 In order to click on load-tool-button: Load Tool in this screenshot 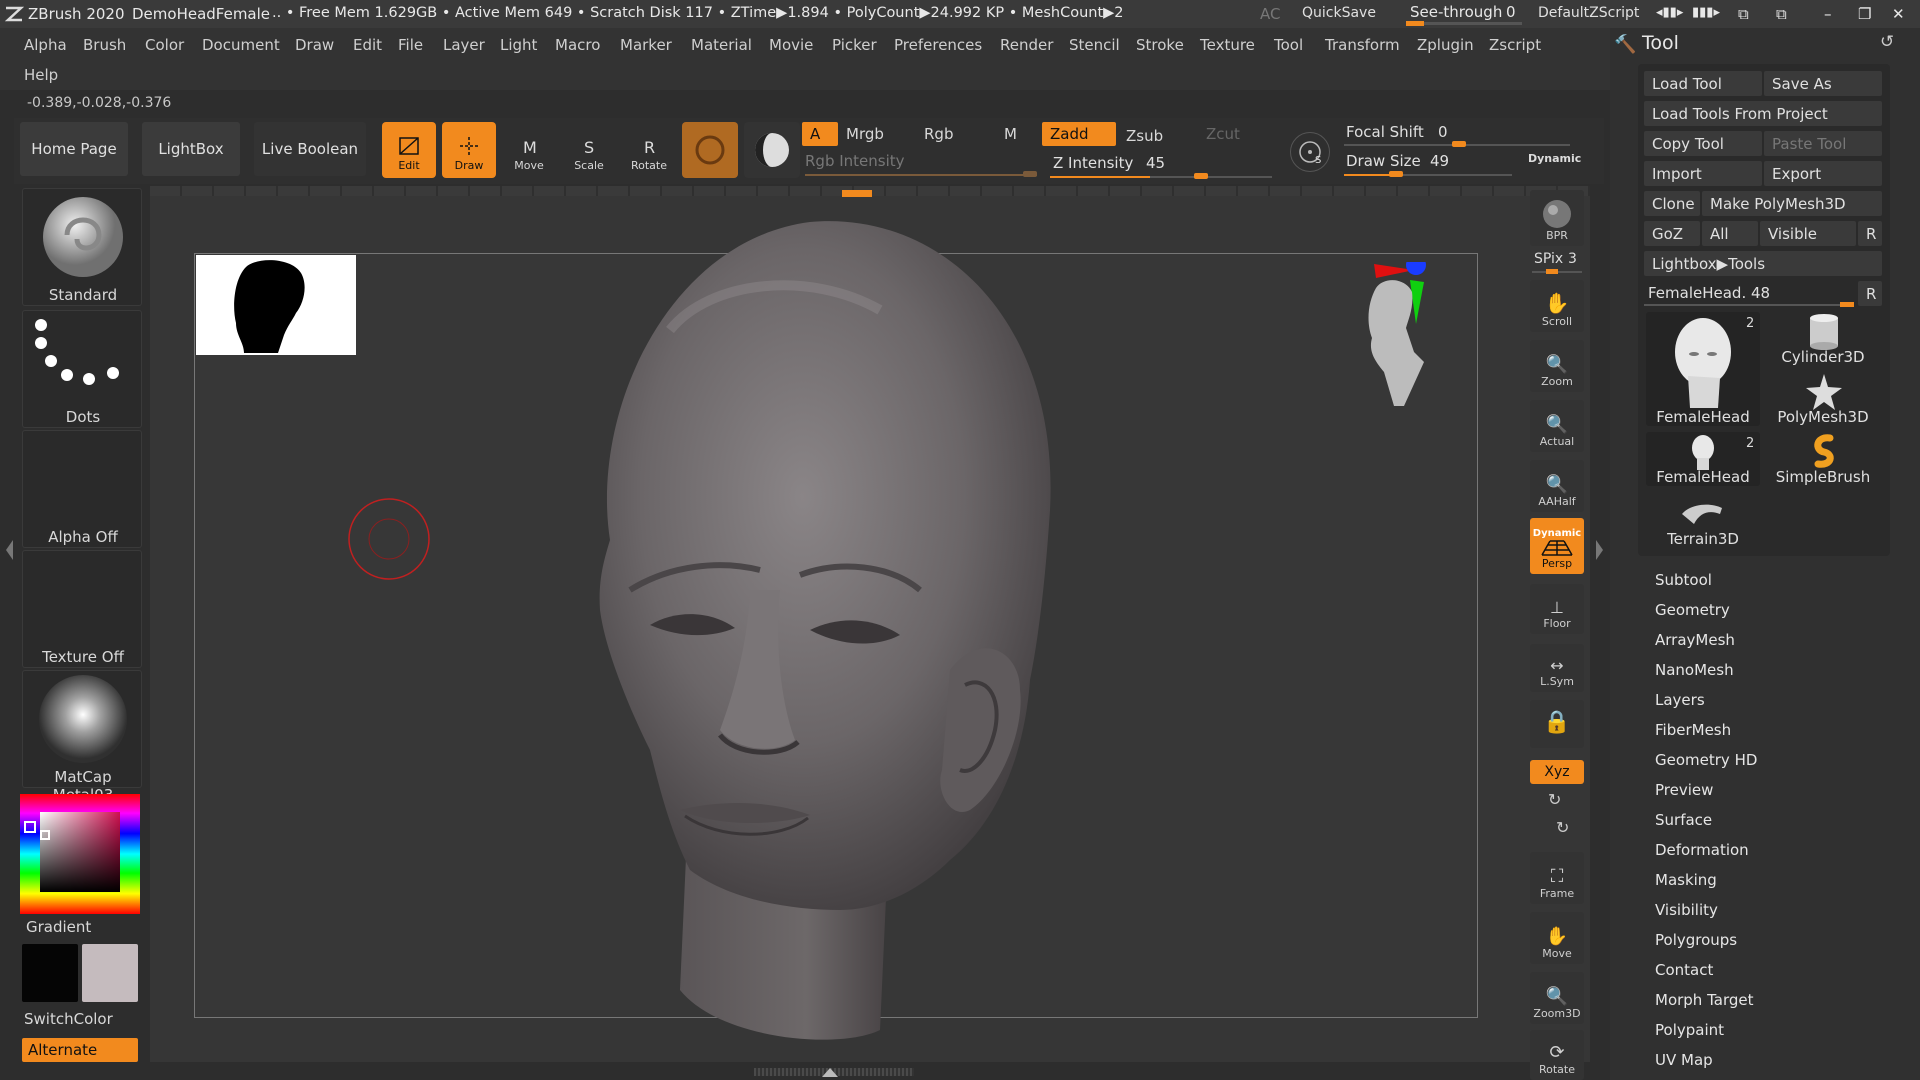, I will do `click(1703, 83)`.